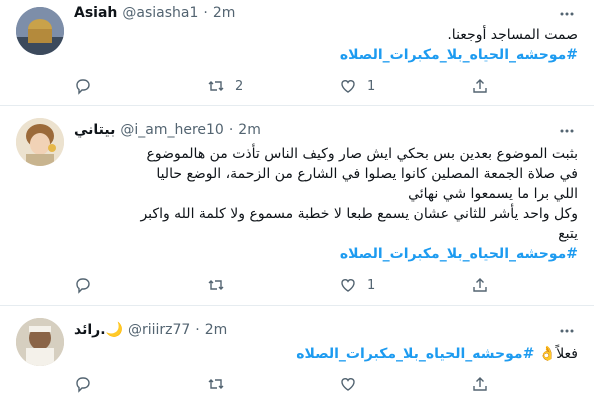 This screenshot has height=403, width=594. I want to click on tweet-text: فعلاً👌 #موحشه_الحياه_بلا_مكبرات_الصلاه, so click(328, 354).